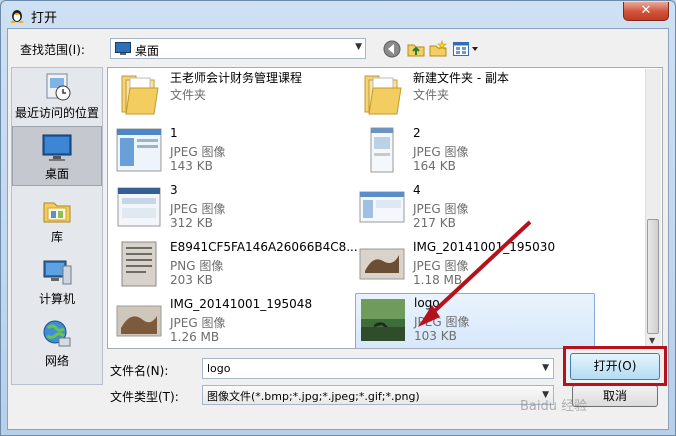 This screenshot has height=436, width=676. I want to click on watermark: Baidu 经验, so click(554, 406).